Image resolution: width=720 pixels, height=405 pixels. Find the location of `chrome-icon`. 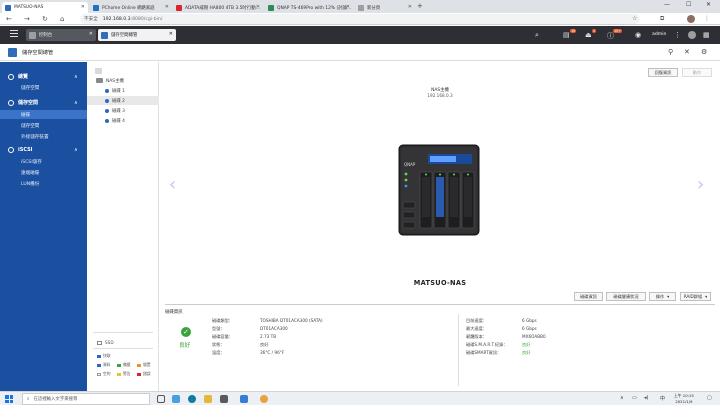

chrome-icon is located at coordinates (264, 399).